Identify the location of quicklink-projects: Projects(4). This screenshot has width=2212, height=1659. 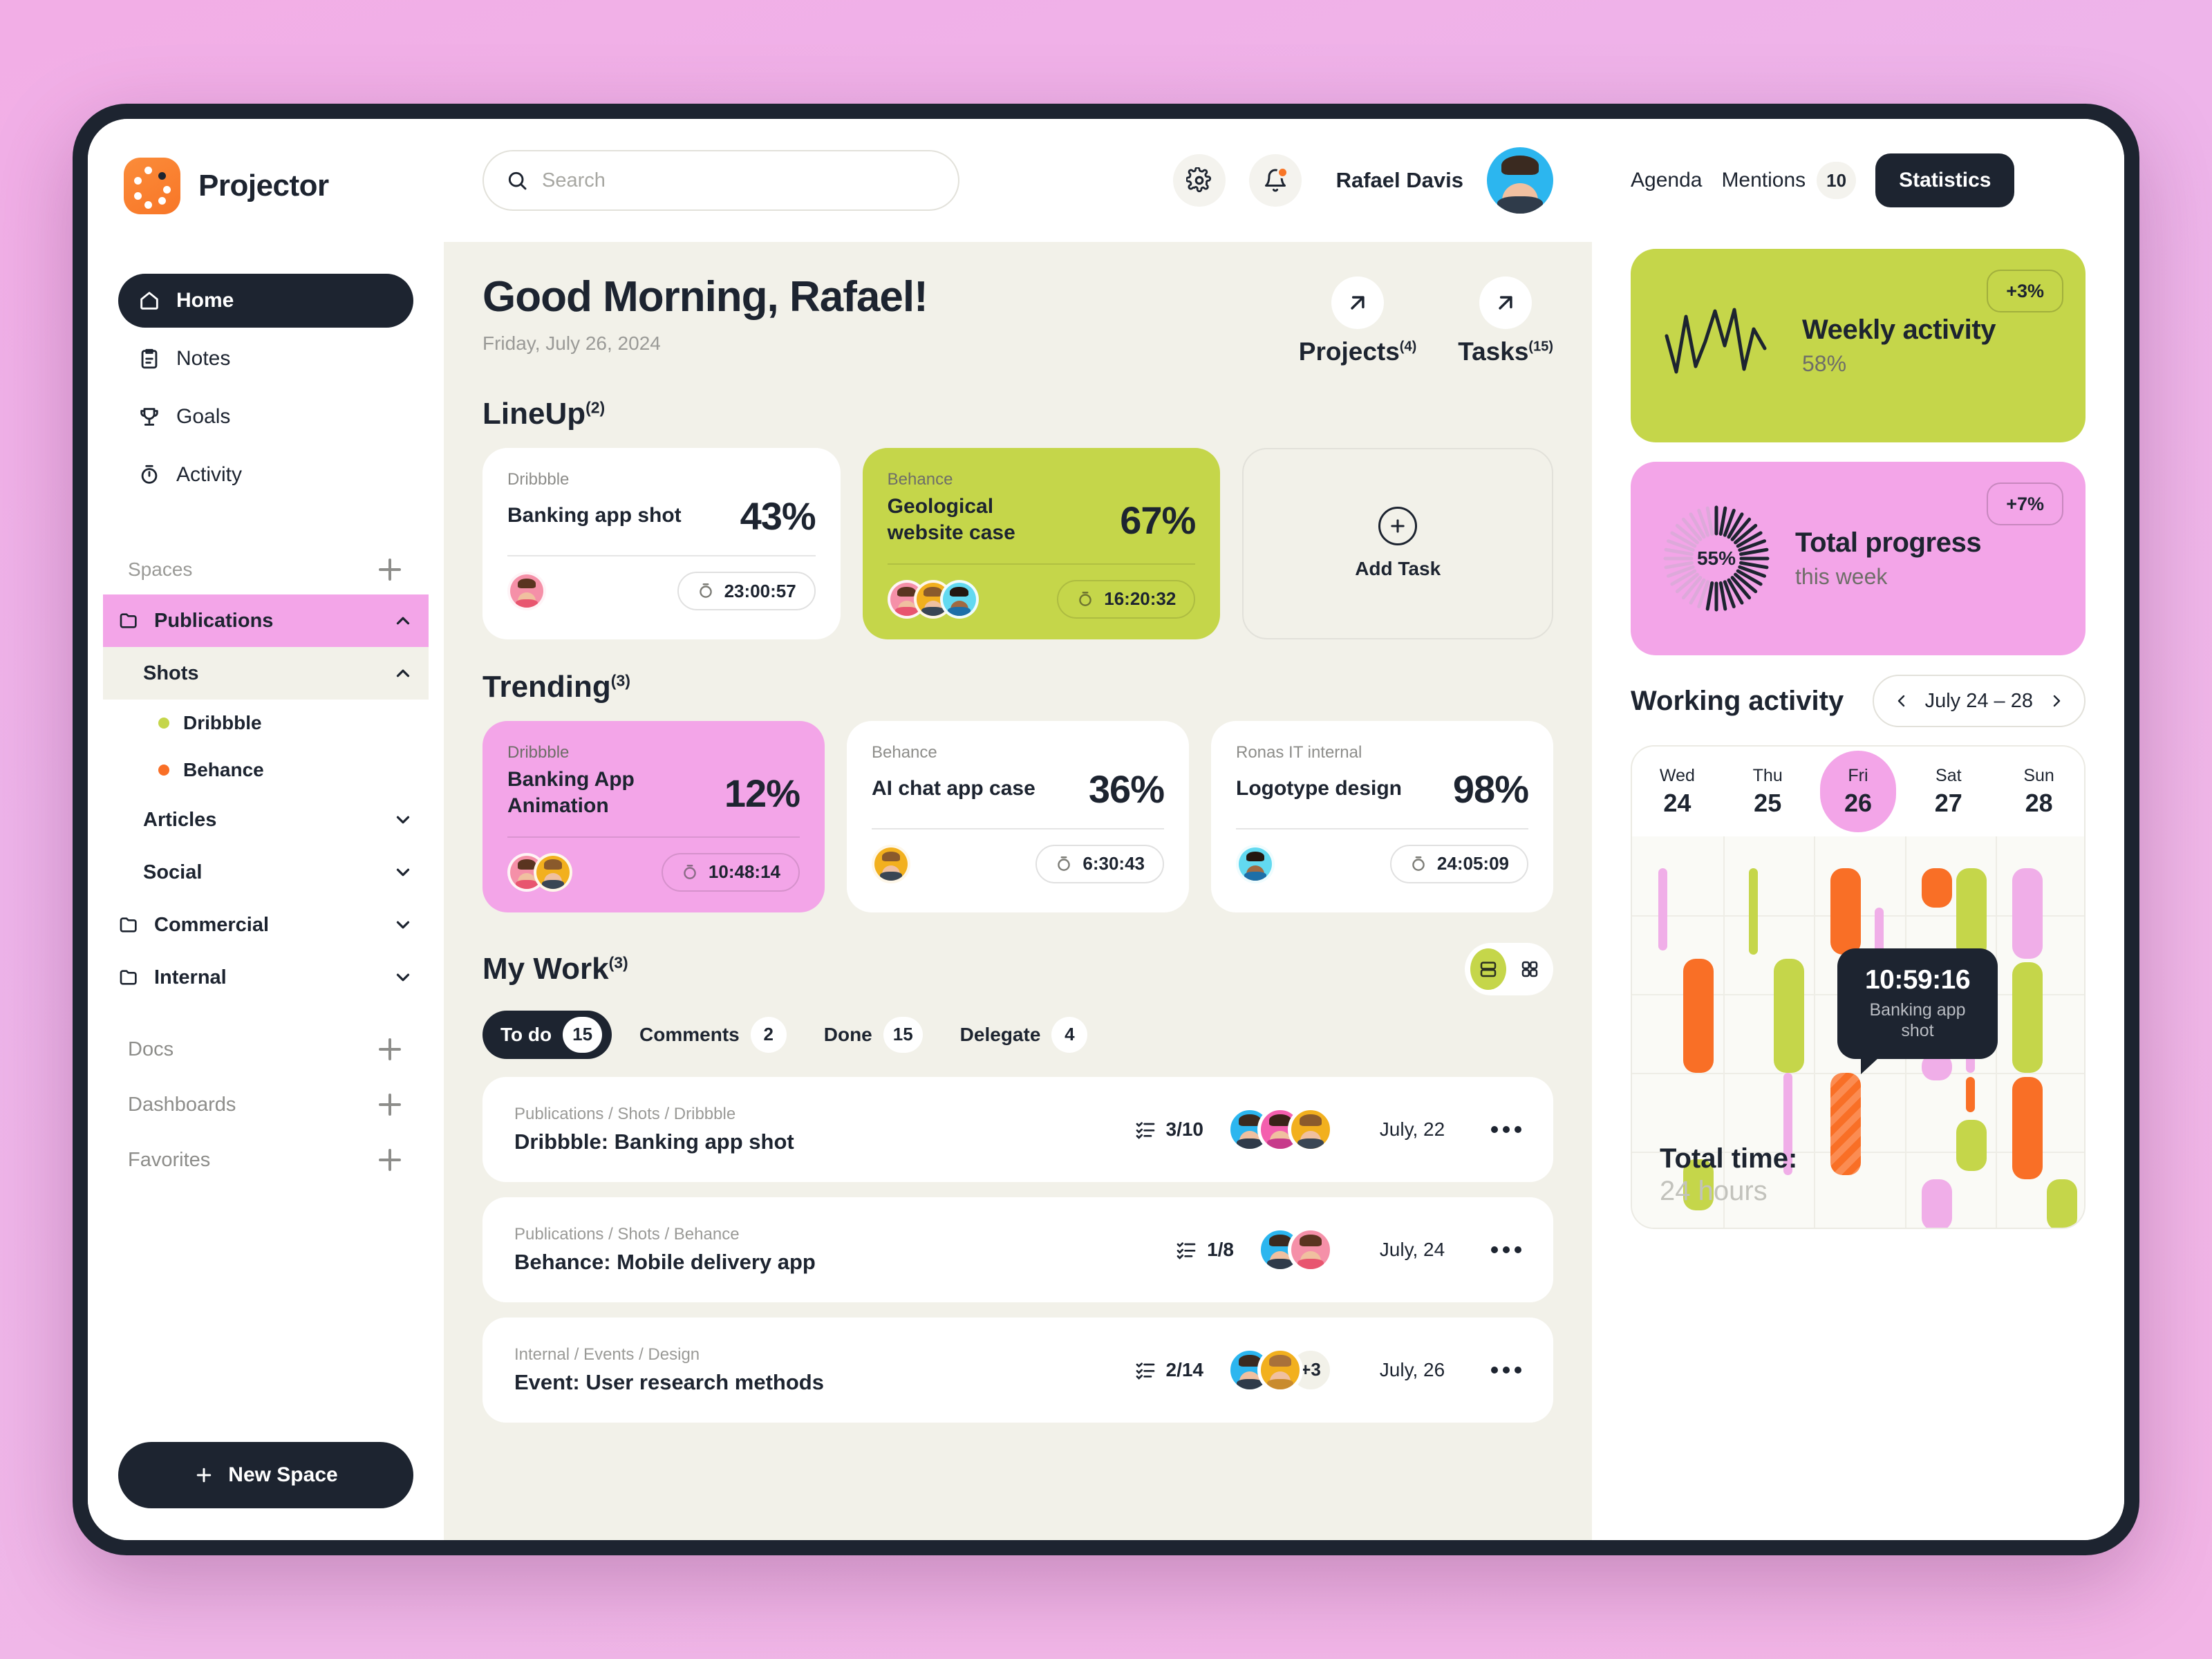
(1357, 321).